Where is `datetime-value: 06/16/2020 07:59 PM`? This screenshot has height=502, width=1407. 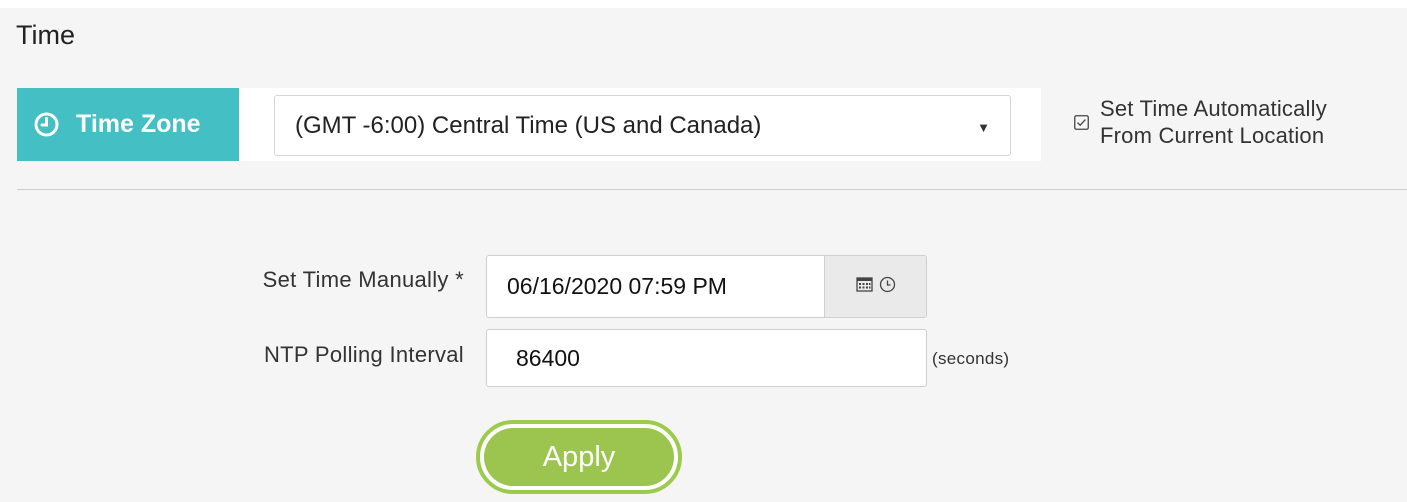
datetime-value: 06/16/2020 07:59 PM is located at coordinates (655, 286).